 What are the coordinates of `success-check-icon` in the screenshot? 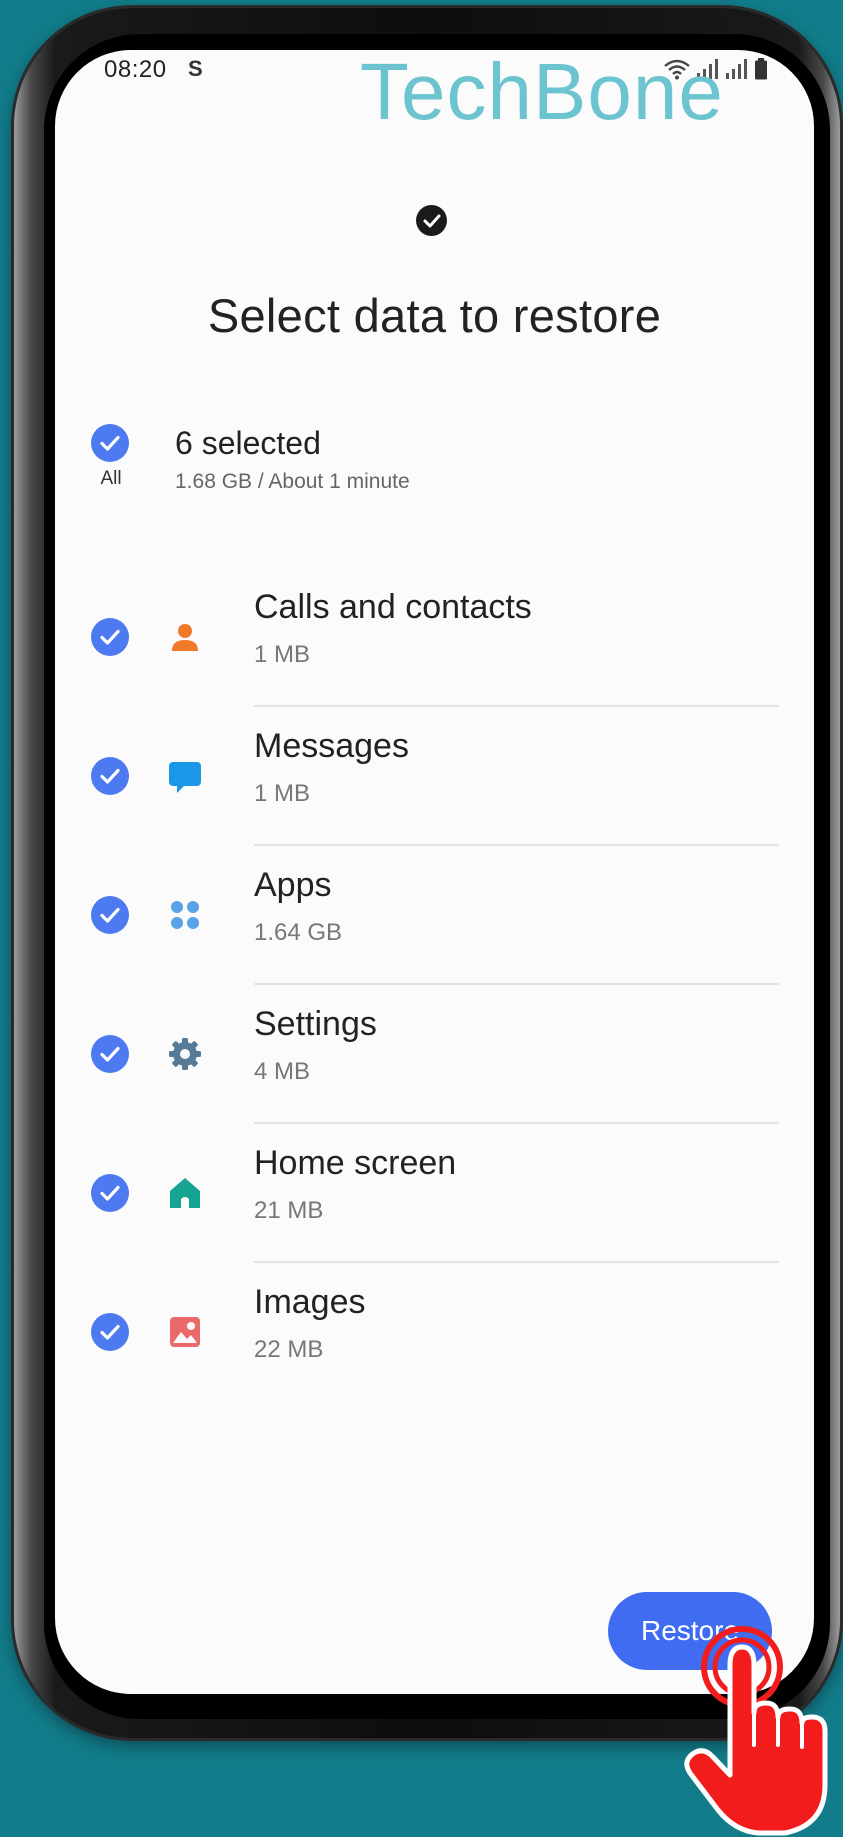 It's located at (431, 220).